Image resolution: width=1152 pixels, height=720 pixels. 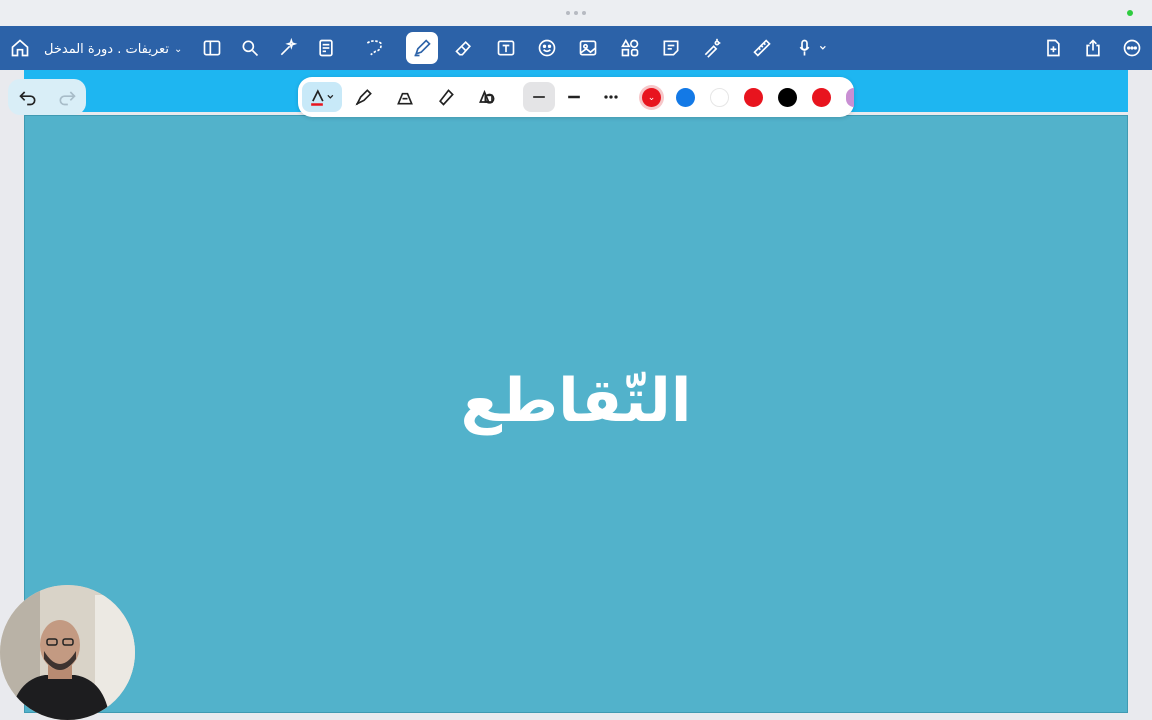 I want to click on undo-redo-group, so click(x=47, y=97).